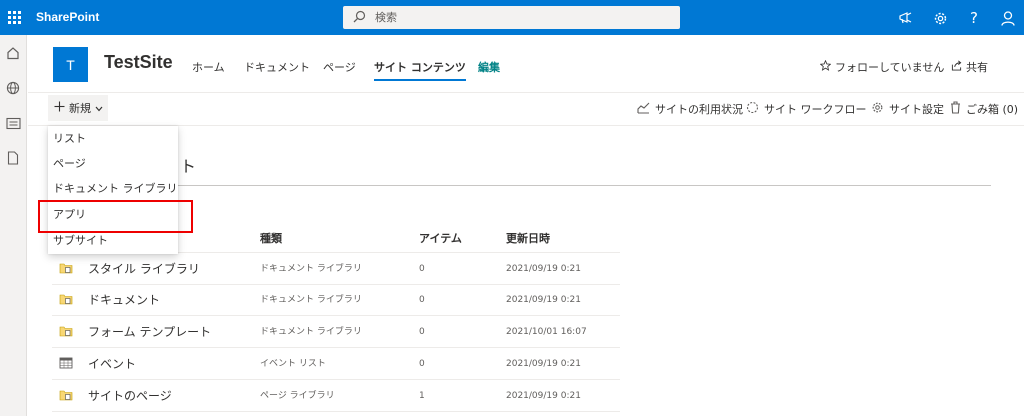 This screenshot has height=416, width=1024. What do you see at coordinates (138, 62) in the screenshot?
I see `site-title: TestSite` at bounding box center [138, 62].